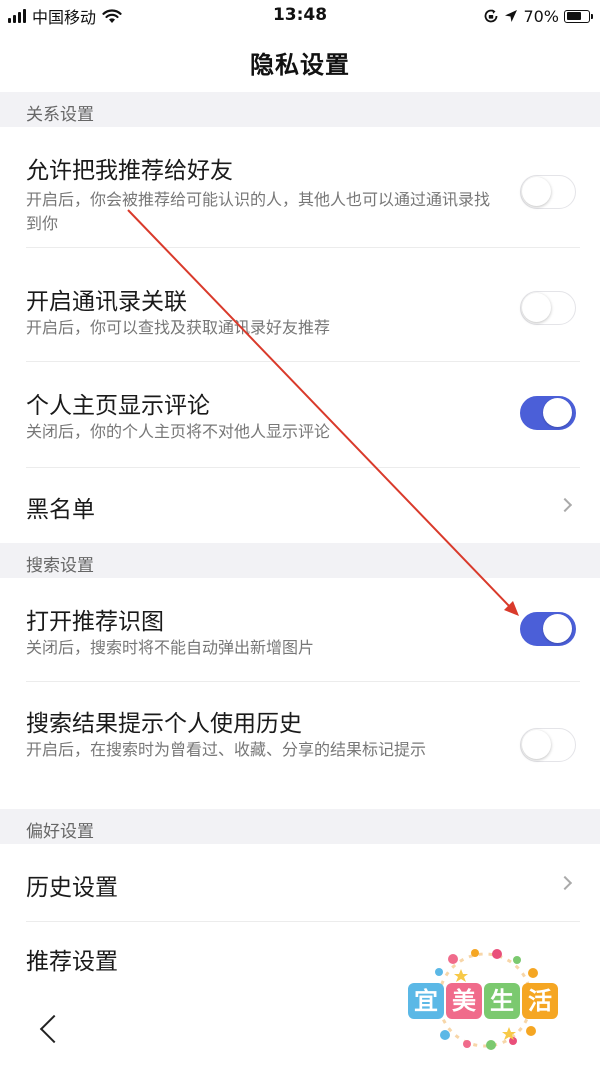  Describe the element at coordinates (60, 115) in the screenshot. I see `section-label: 关系设置` at that location.